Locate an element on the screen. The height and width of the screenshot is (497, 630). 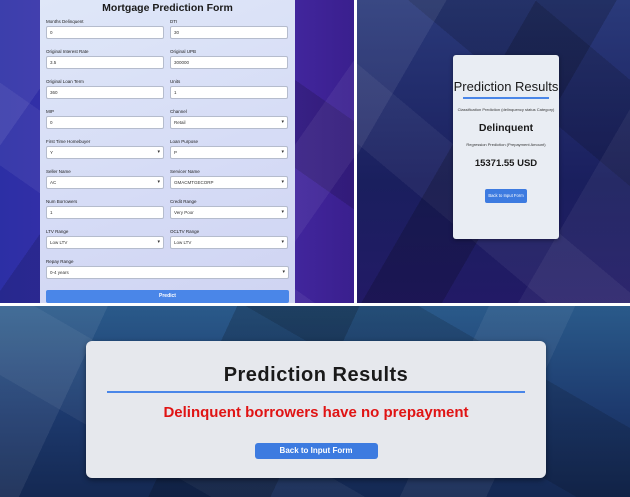
credit-range-select: Very Poor ▾ is located at coordinates (229, 212).